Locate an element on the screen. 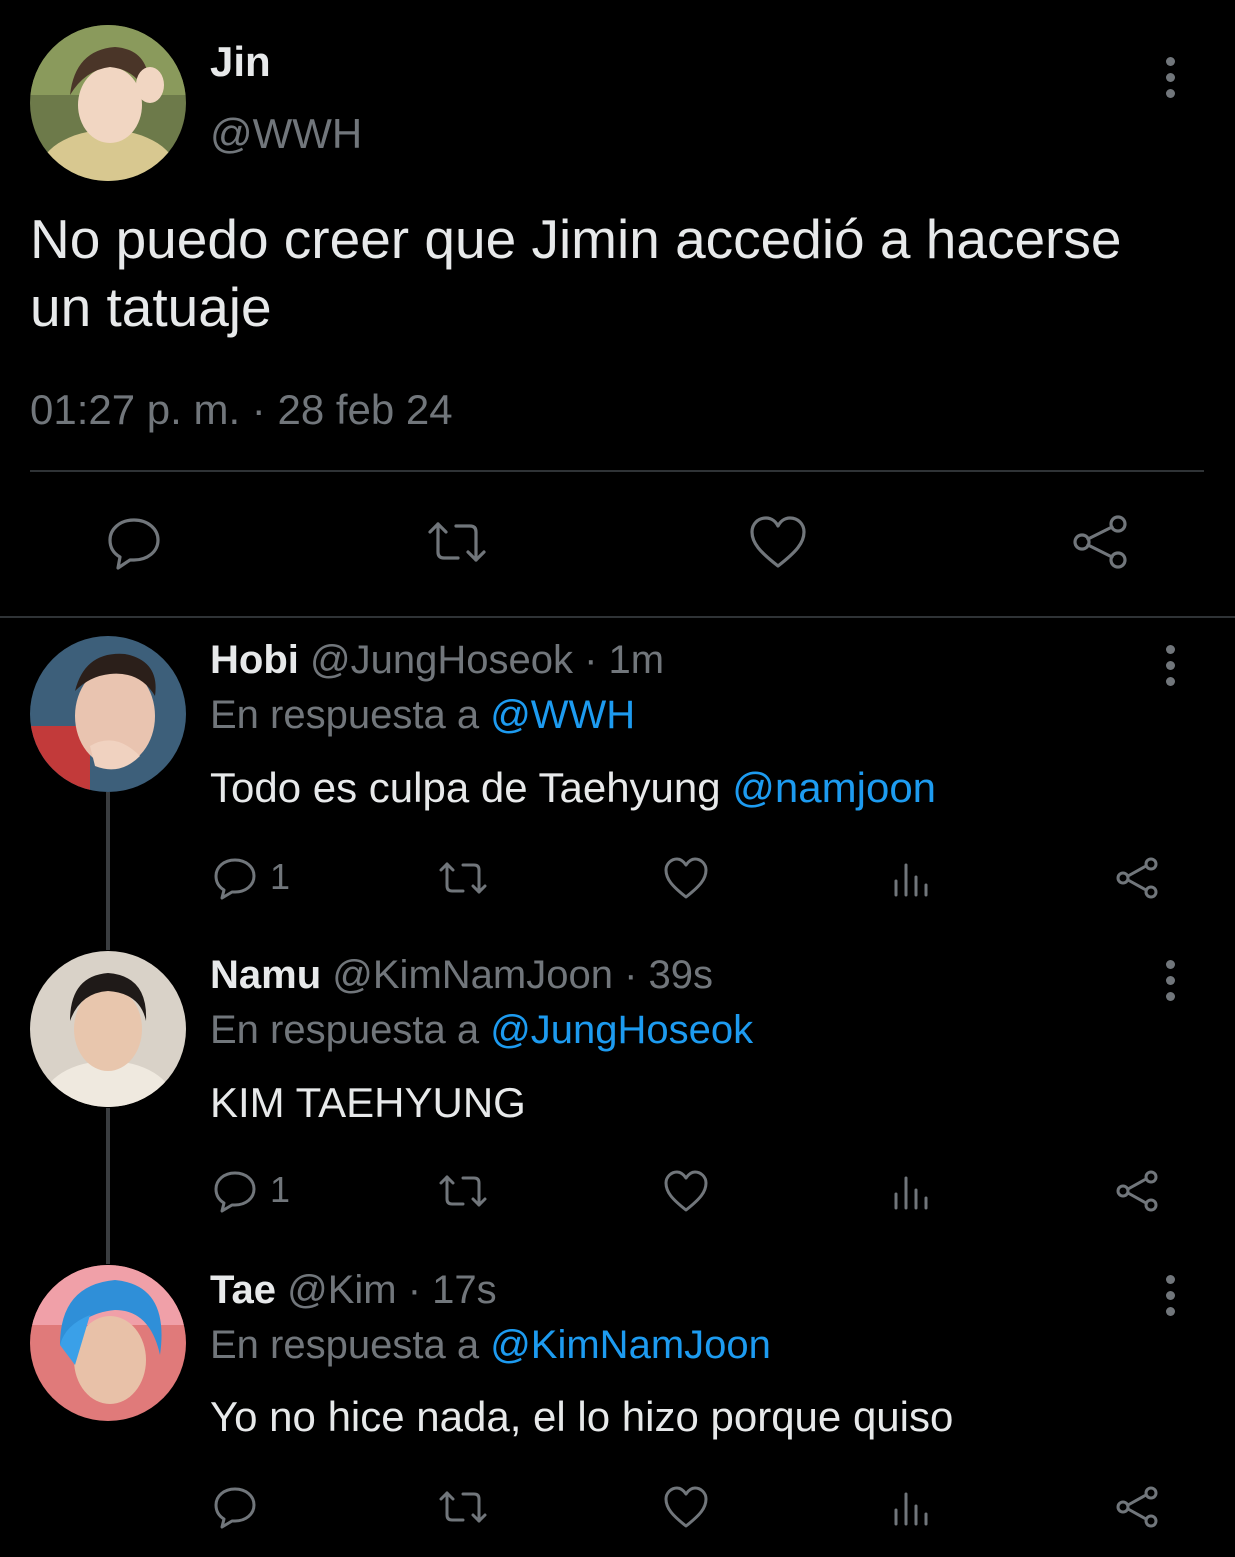 The height and width of the screenshot is (1557, 1235). reply-header: Namu @KimNamJoon · 39s is located at coordinates (461, 975).